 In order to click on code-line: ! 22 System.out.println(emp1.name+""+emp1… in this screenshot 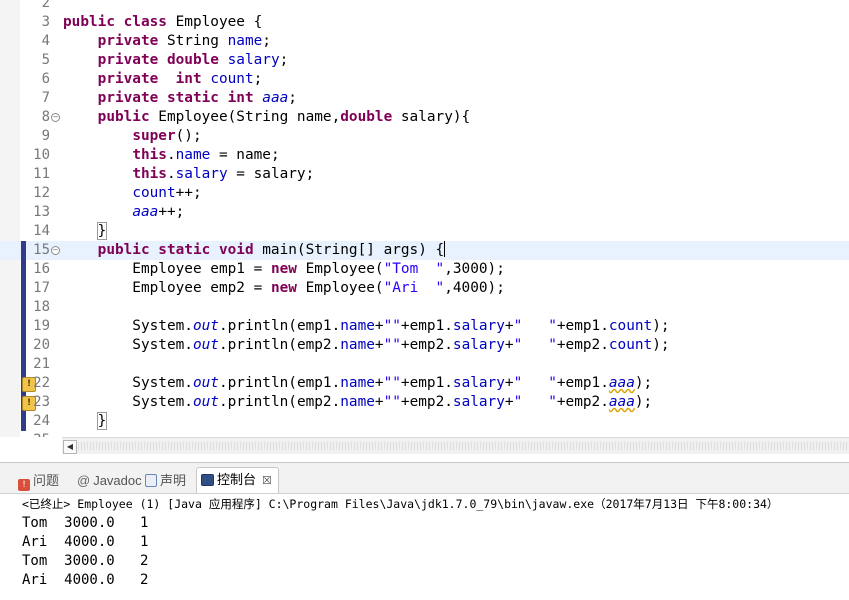, I will do `click(424, 383)`.